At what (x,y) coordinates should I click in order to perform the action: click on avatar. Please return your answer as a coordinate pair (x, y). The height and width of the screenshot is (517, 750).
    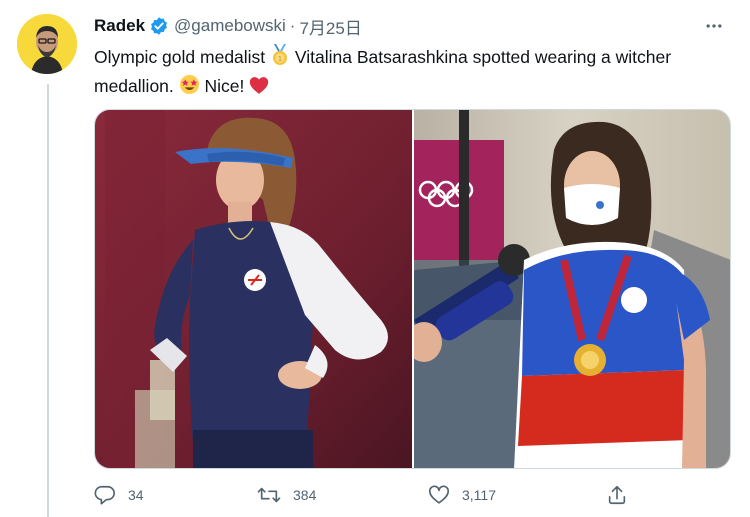
    Looking at the image, I should click on (47, 44).